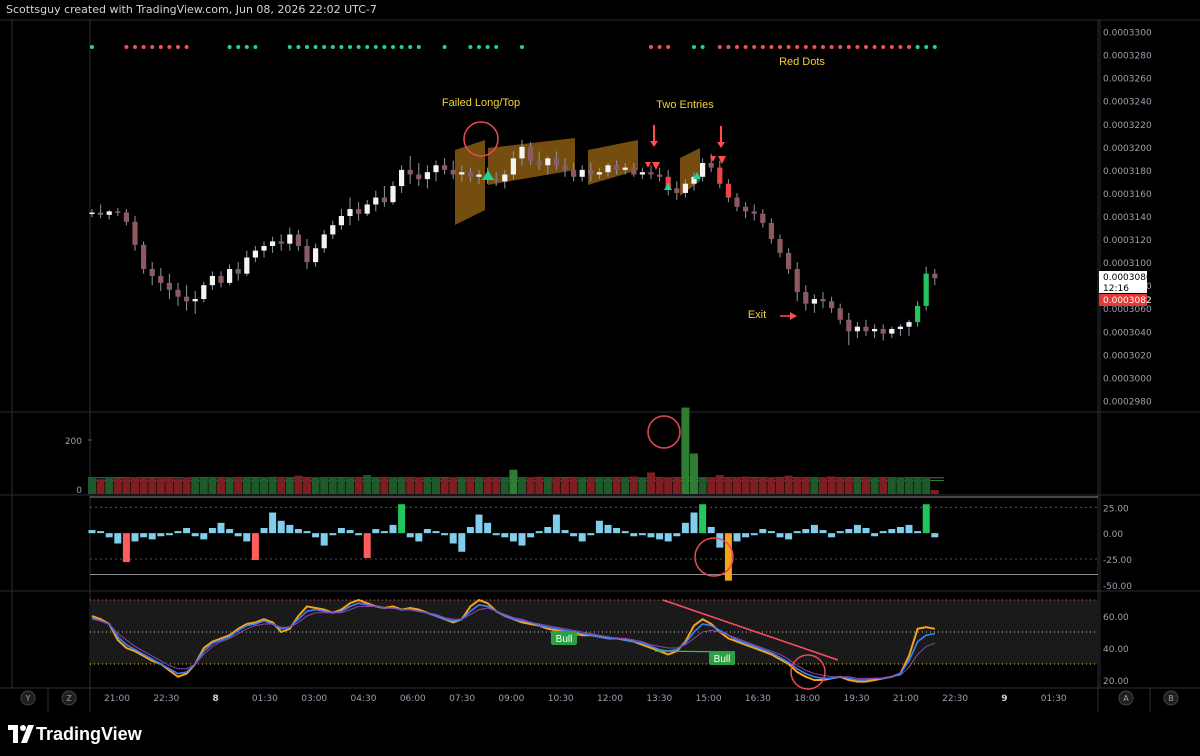  I want to click on osc-tick-3: -50.00, so click(1117, 587).